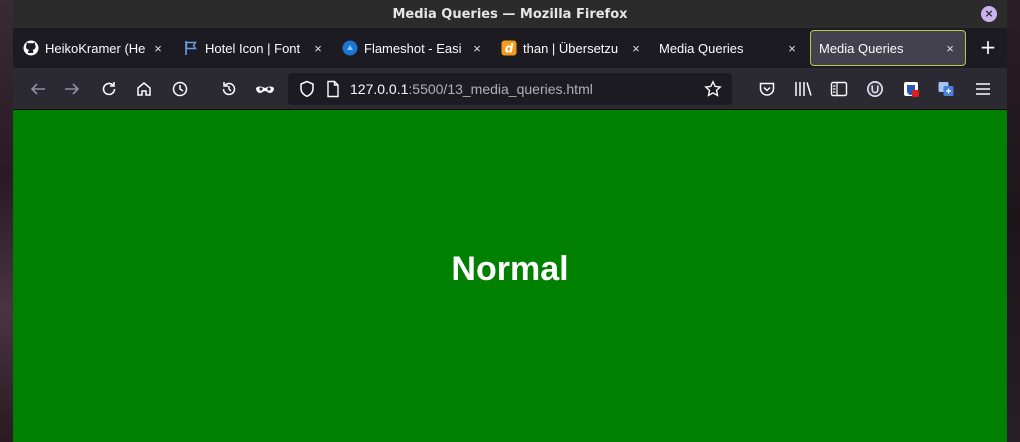 This screenshot has height=442, width=1020. Describe the element at coordinates (803, 89) in the screenshot. I see `library-icon` at that location.